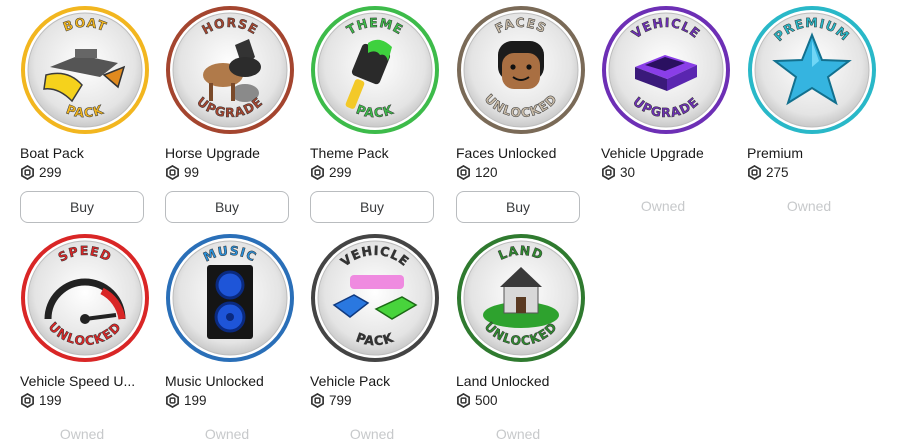 This screenshot has width=900, height=445. Describe the element at coordinates (523, 381) in the screenshot. I see `gamepass-name: Land Unlocked` at that location.